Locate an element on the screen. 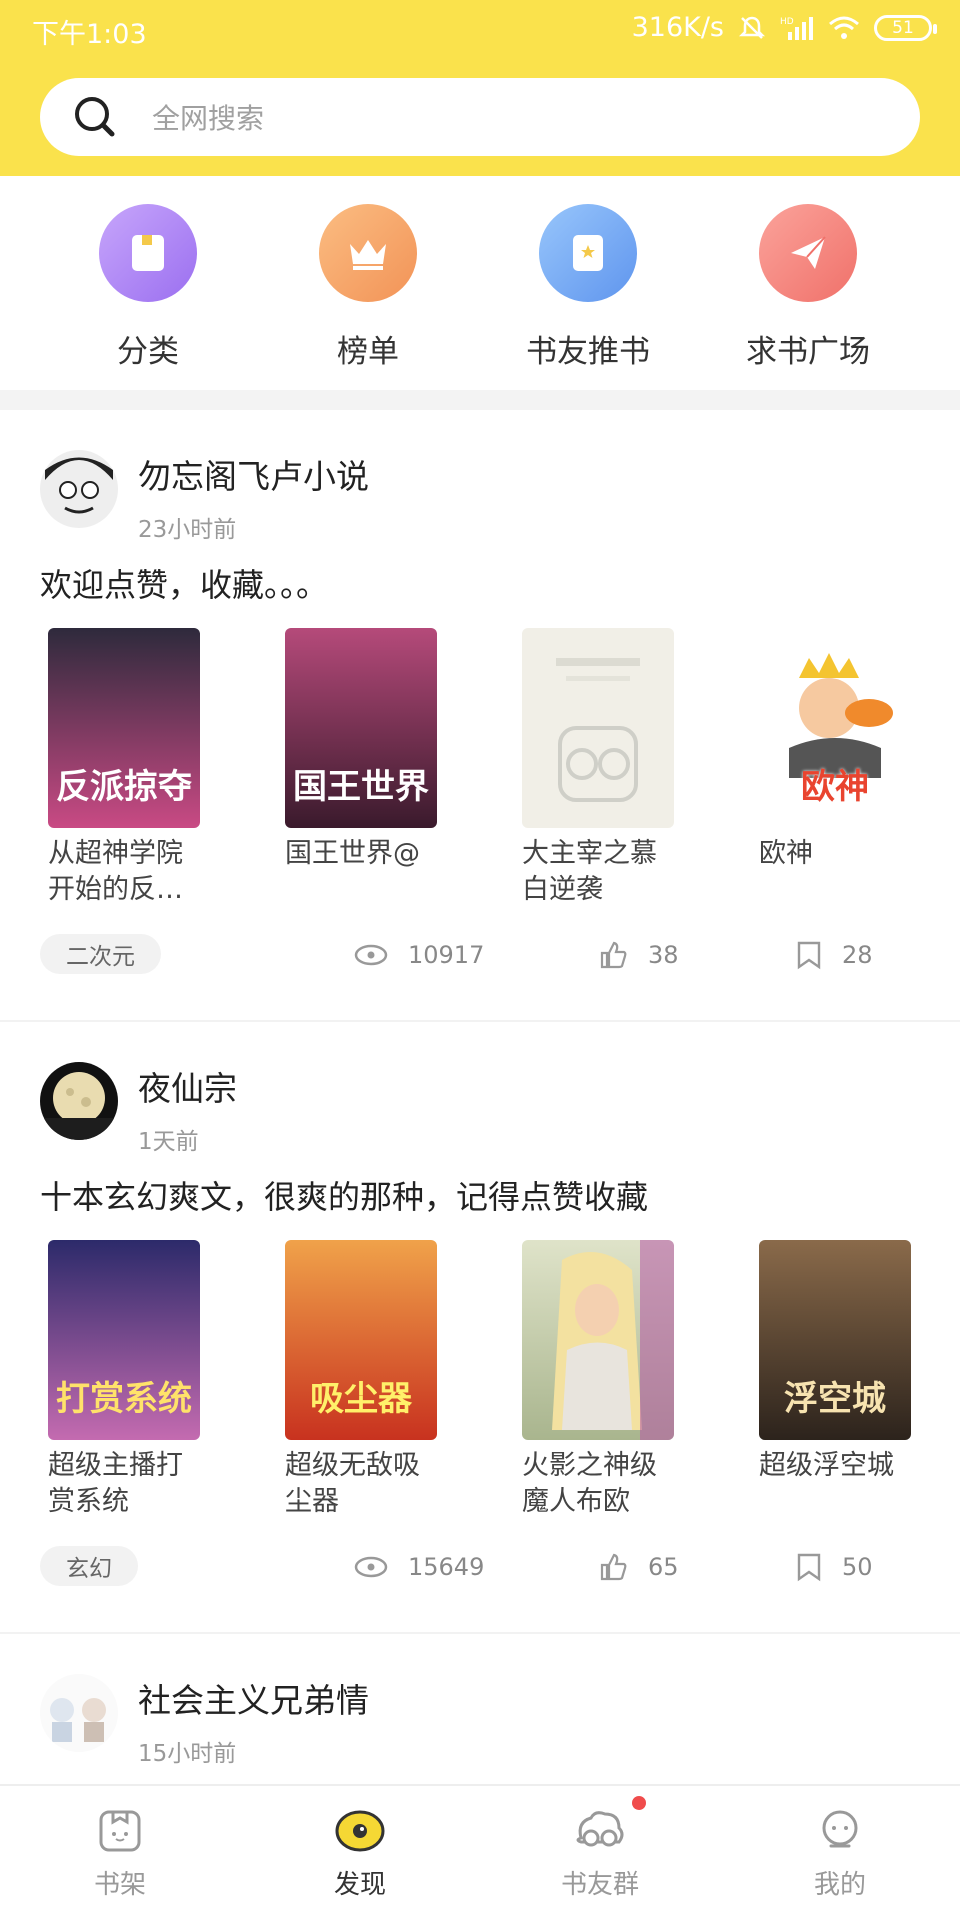 This screenshot has height=1920, width=960. book-item: 欧神 欧神 is located at coordinates (835, 768).